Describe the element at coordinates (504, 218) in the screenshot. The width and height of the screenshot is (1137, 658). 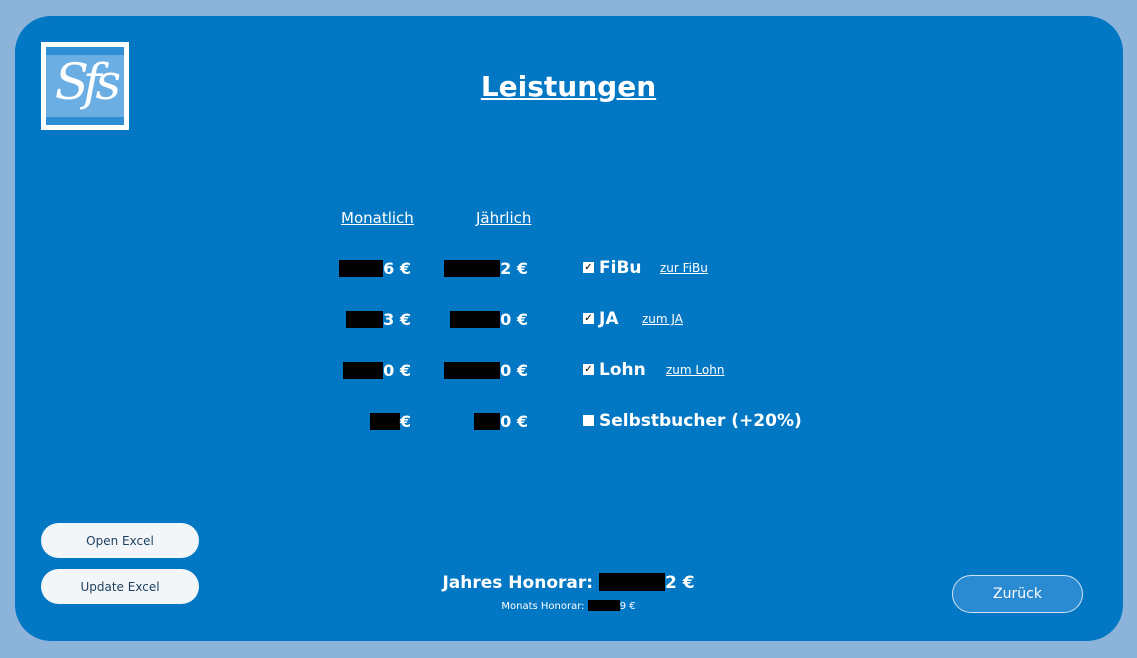
I see `column-header-yearly: Jährlich` at that location.